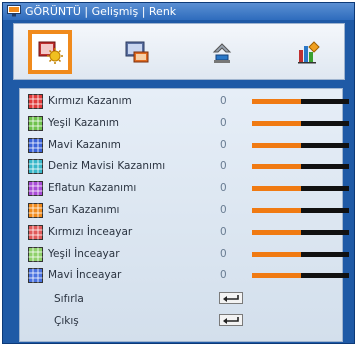 The image size is (358, 347). What do you see at coordinates (308, 52) in the screenshot?
I see `options-icon` at bounding box center [308, 52].